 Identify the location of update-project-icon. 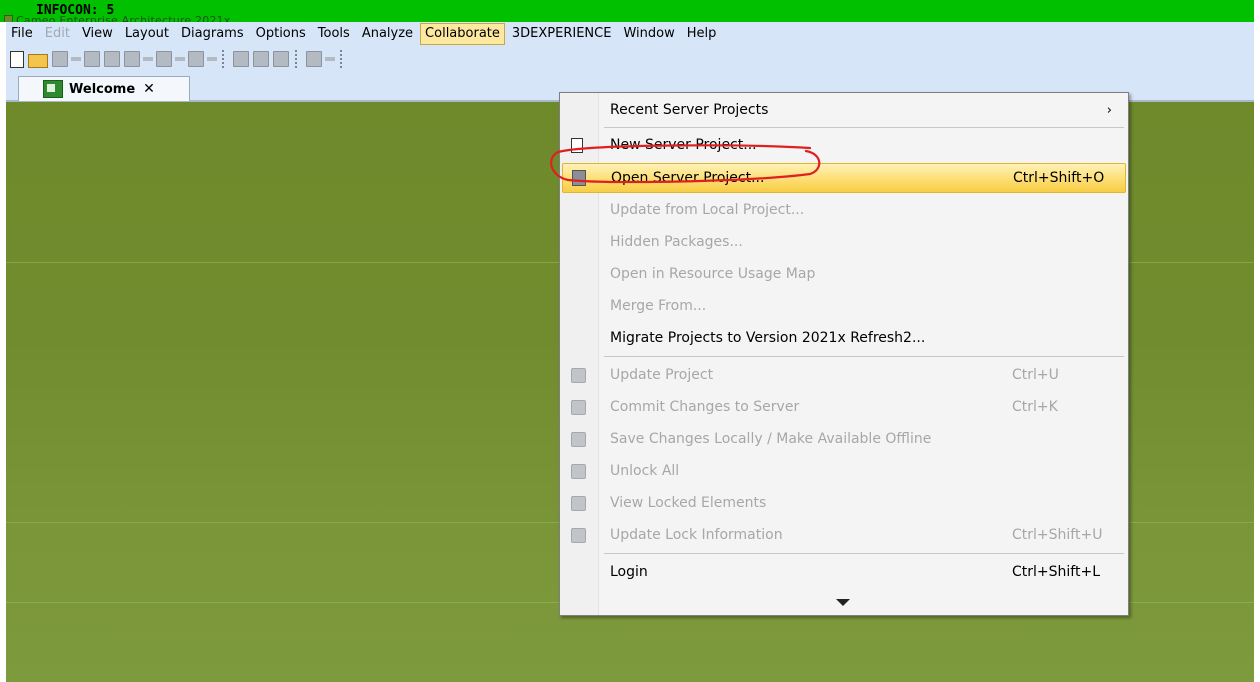
(578, 375).